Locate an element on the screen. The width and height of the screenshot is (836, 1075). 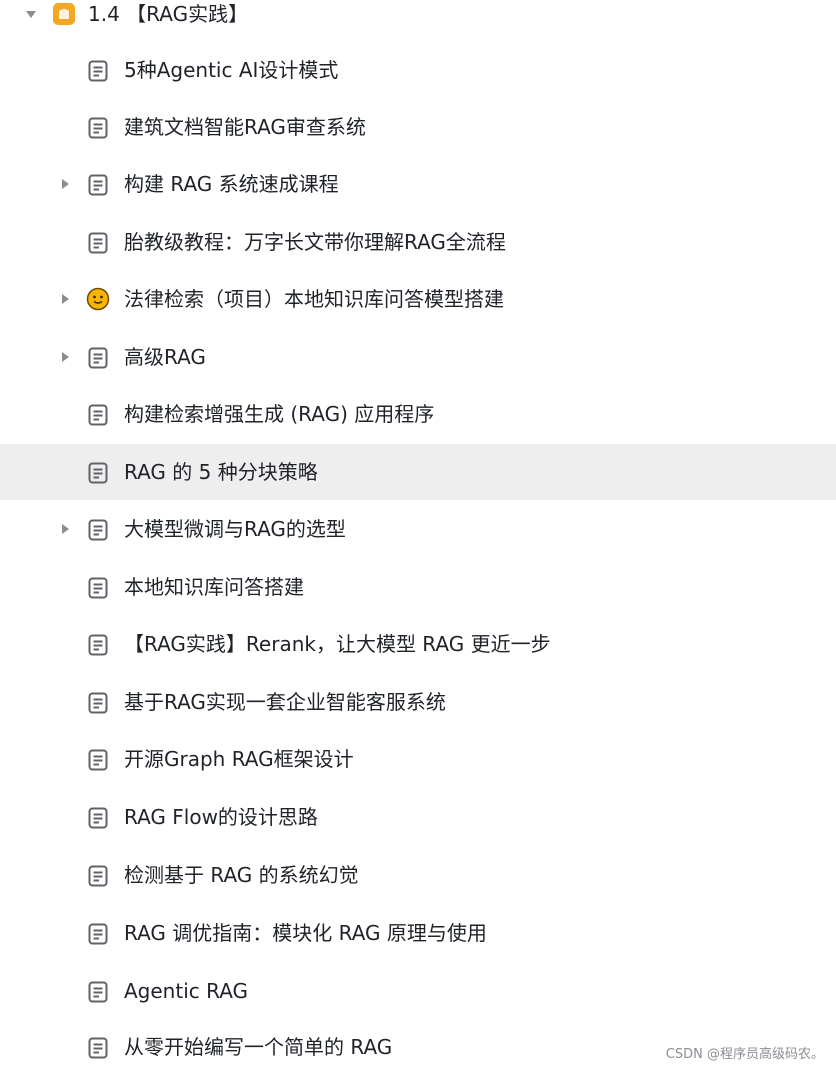
list-item: 构建检索增强生成 (RAG) 应用程序 is located at coordinates (418, 414).